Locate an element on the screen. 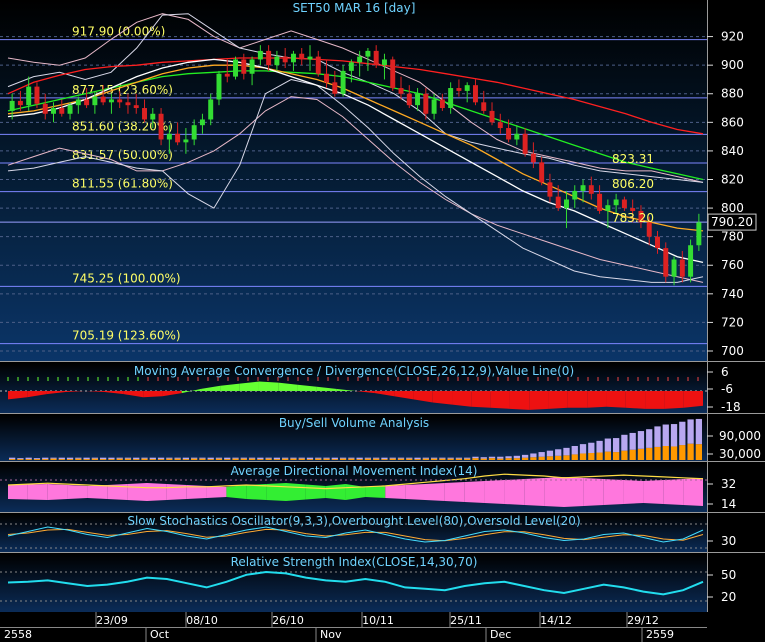  y-tick-label-11: 700 is located at coordinates (732, 351).